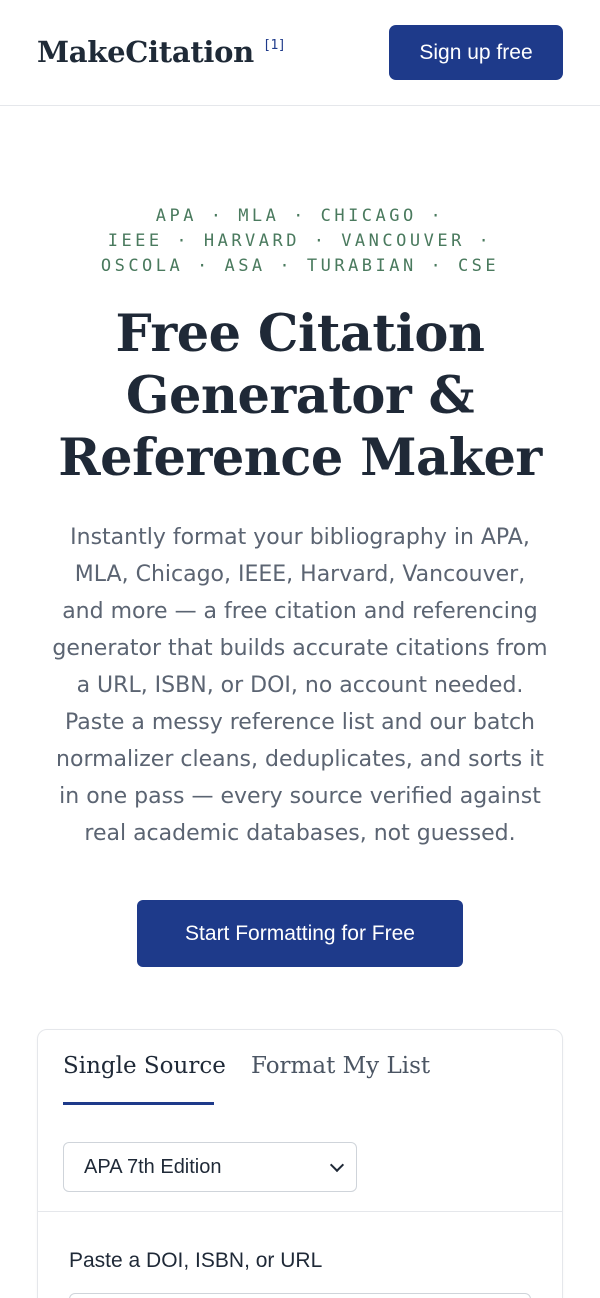 The height and width of the screenshot is (1298, 600). I want to click on description-line: MLA, Chicago, IEEE, Harvard, Vancouver,, so click(300, 574).